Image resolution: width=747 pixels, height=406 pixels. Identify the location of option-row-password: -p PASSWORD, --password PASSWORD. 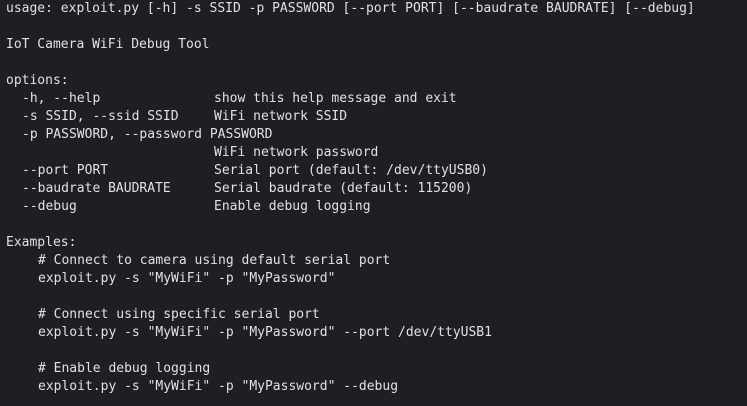
(247, 135).